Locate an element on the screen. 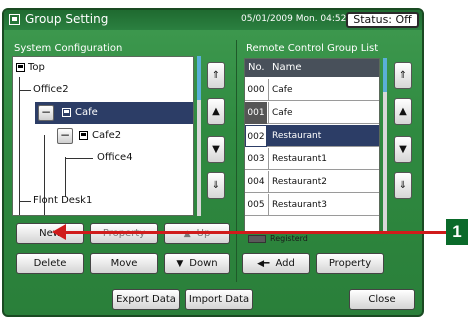  table-row: 004 Restaurant2 is located at coordinates (312, 182).